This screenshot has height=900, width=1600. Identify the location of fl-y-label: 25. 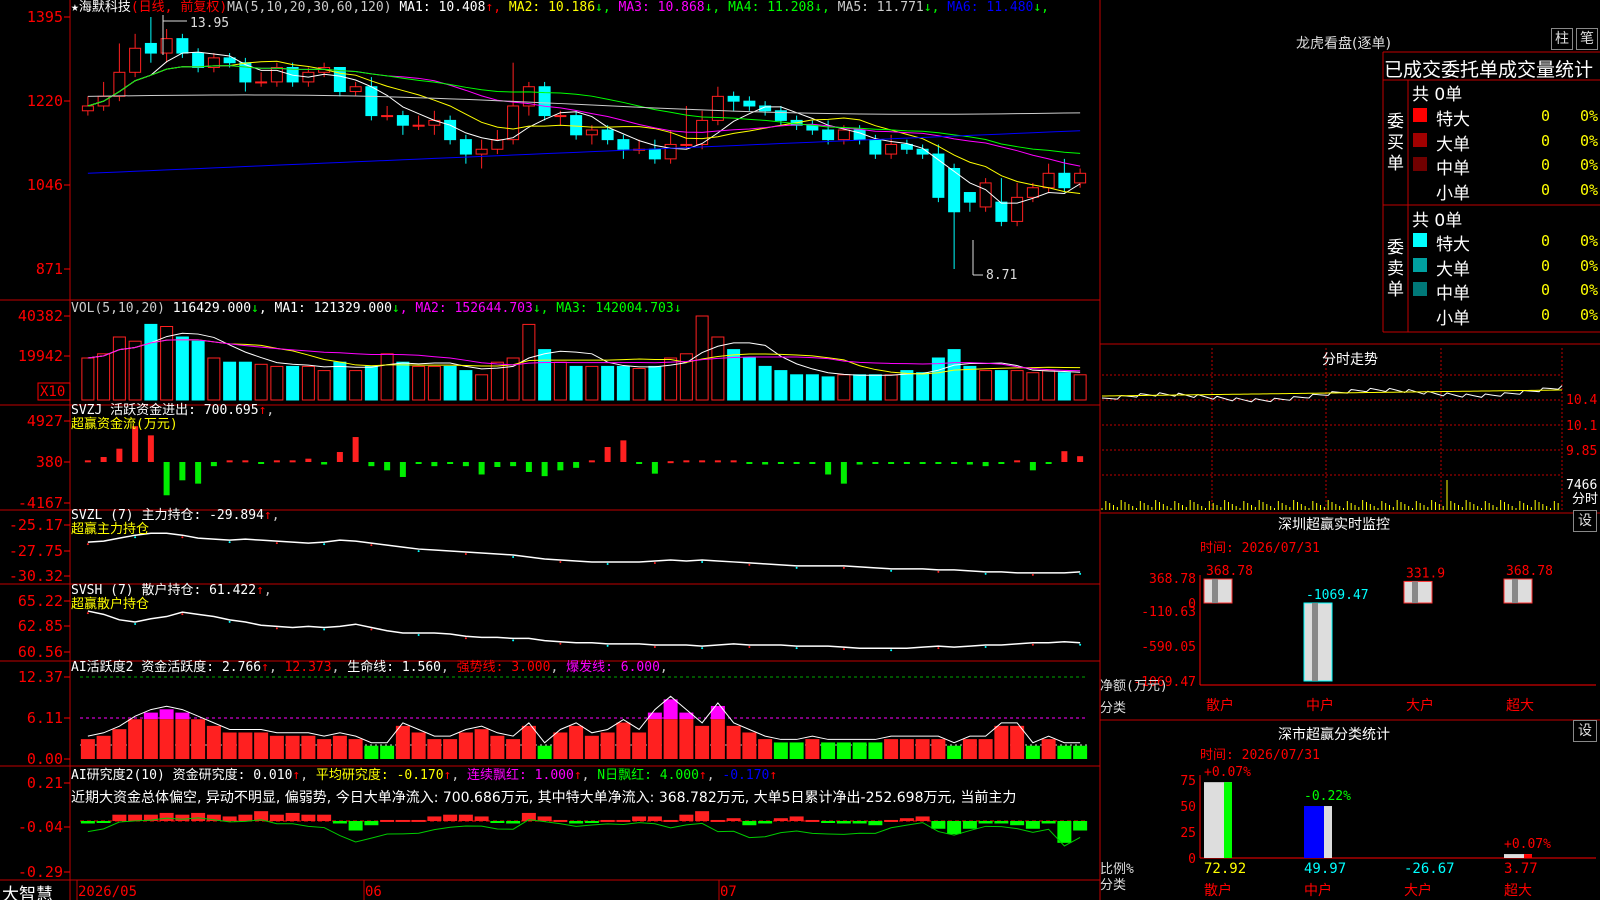
(1188, 833).